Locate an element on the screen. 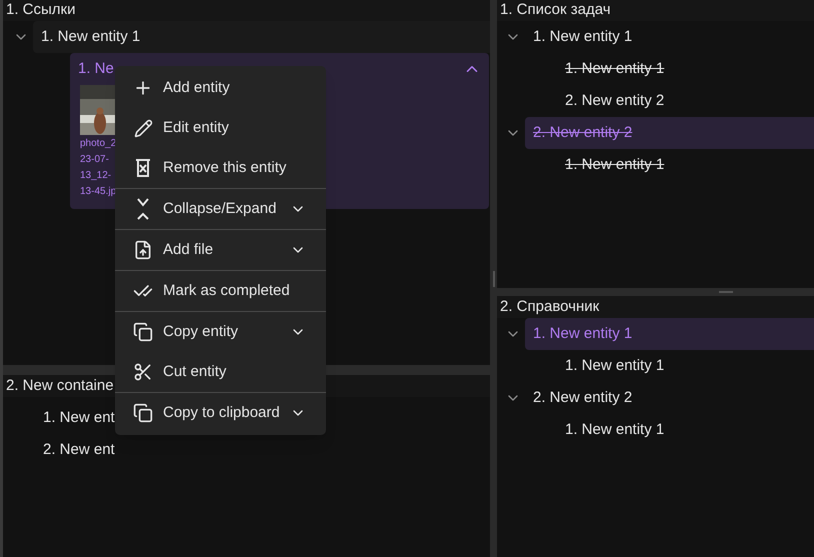 This screenshot has height=557, width=814. panel-header: 1. Список задач is located at coordinates (655, 10).